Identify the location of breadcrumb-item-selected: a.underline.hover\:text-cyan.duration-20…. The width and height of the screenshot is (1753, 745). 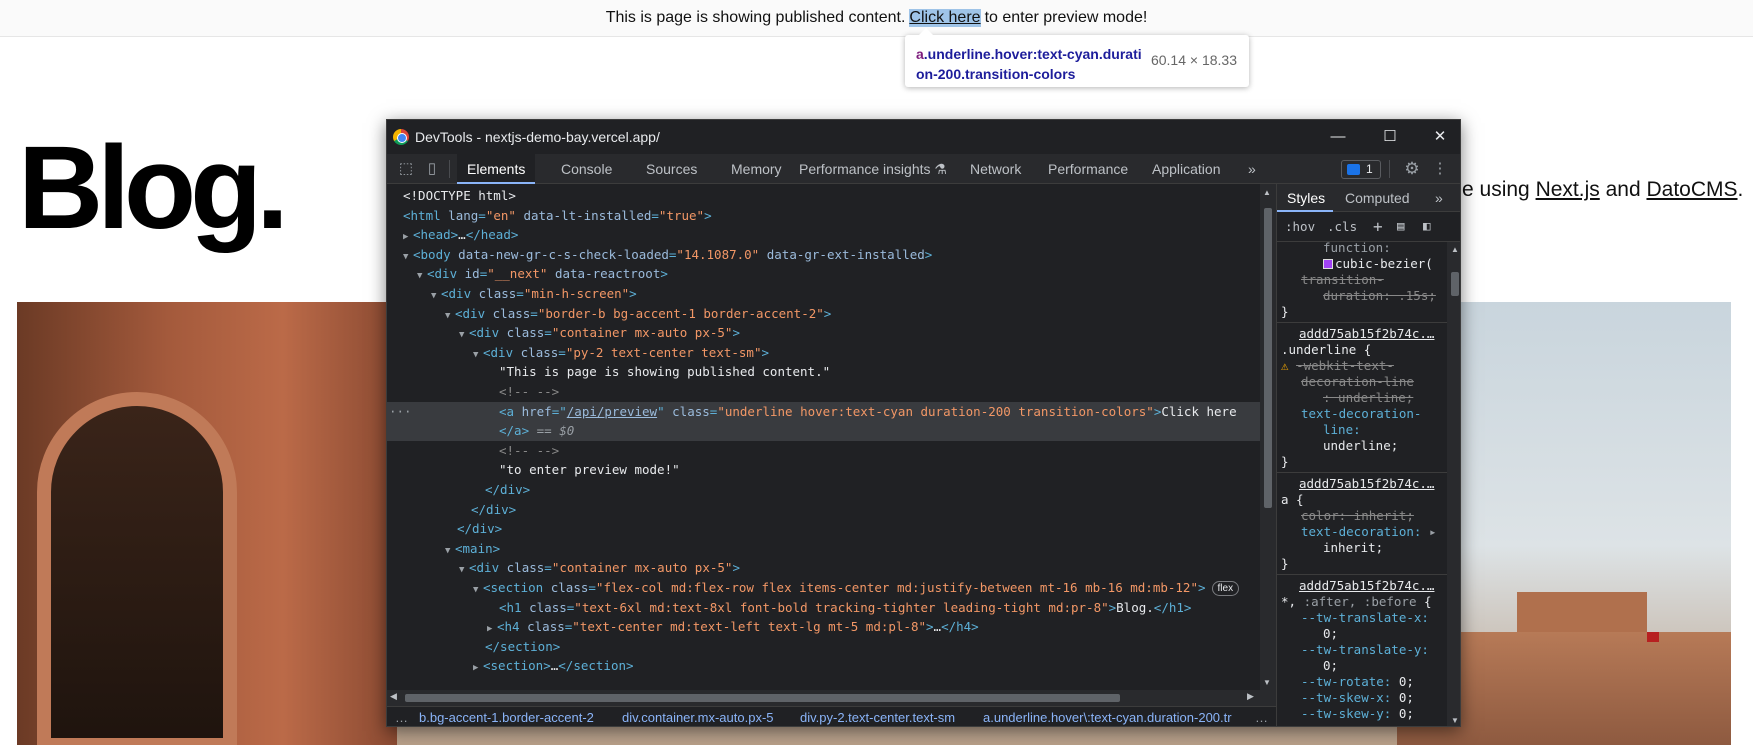
(1107, 717).